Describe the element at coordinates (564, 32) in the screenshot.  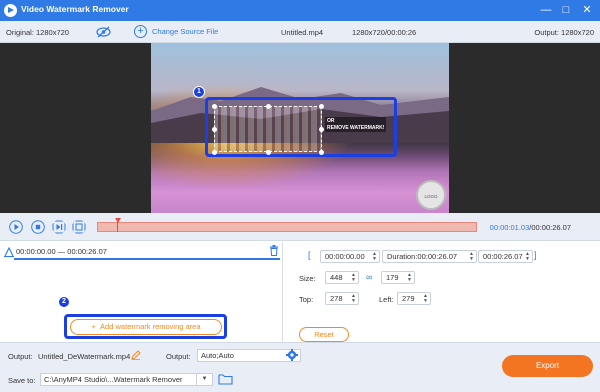
I see `output-resolution: Output: 1280x720` at that location.